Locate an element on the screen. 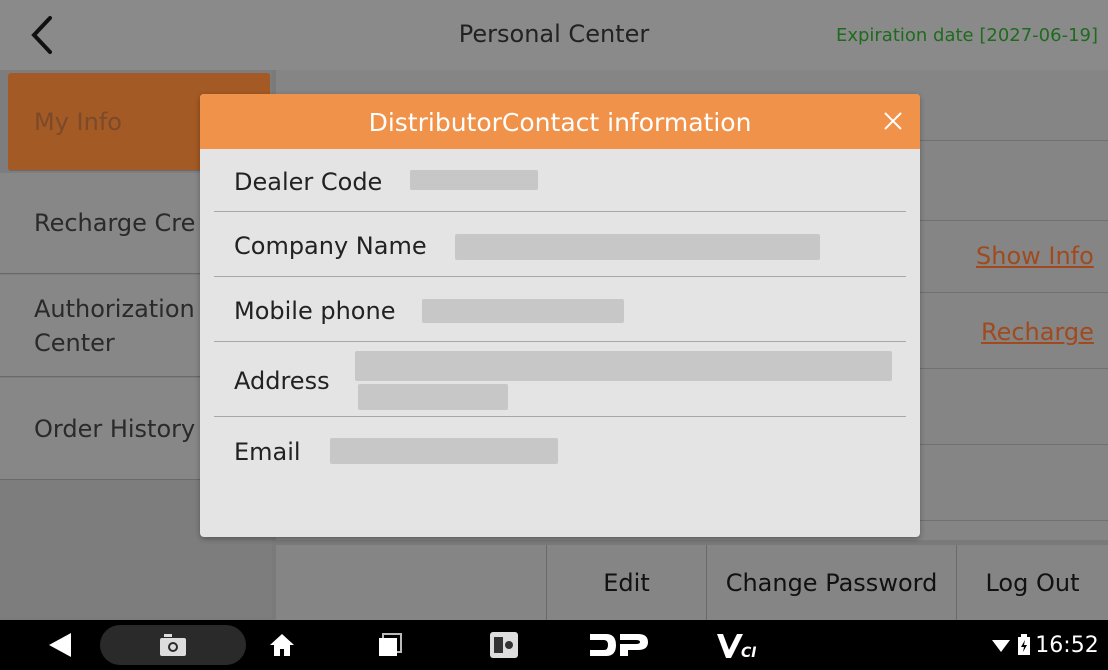  sidebar-item-label: My Info is located at coordinates (78, 121).